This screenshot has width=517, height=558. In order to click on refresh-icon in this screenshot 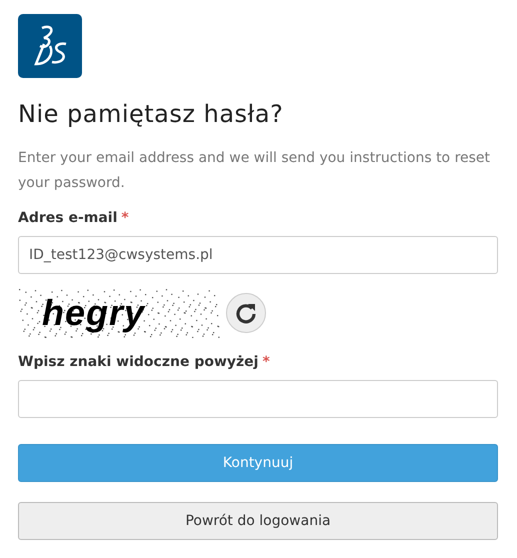, I will do `click(246, 313)`.